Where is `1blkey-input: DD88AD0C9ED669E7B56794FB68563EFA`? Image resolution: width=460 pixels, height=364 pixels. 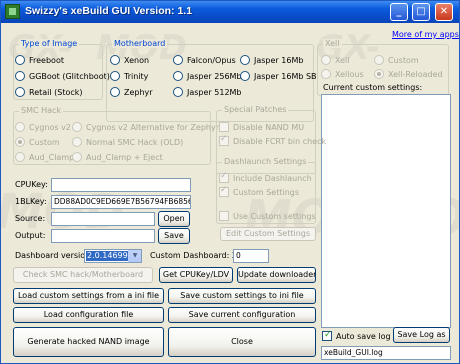 1blkey-input: DD88AD0C9ED669E7B56794FB68563EFA is located at coordinates (121, 202).